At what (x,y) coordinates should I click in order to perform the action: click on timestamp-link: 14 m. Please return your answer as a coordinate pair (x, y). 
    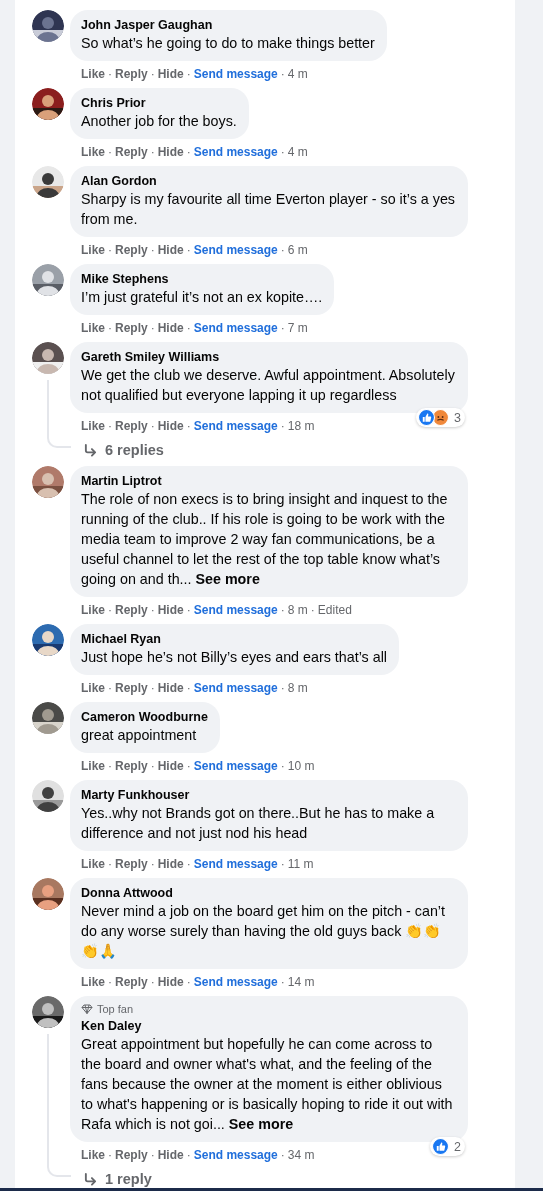
    Looking at the image, I should click on (301, 982).